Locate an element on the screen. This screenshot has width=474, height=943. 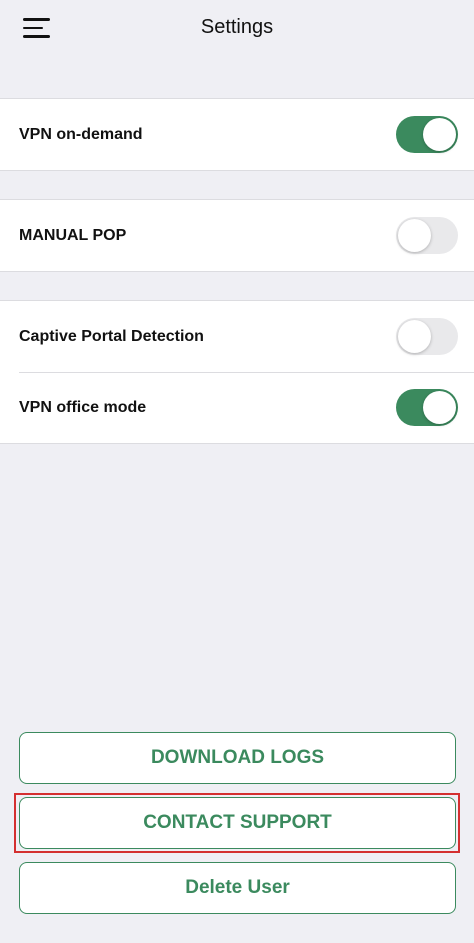
captive-portal-detection-toggle is located at coordinates (427, 336).